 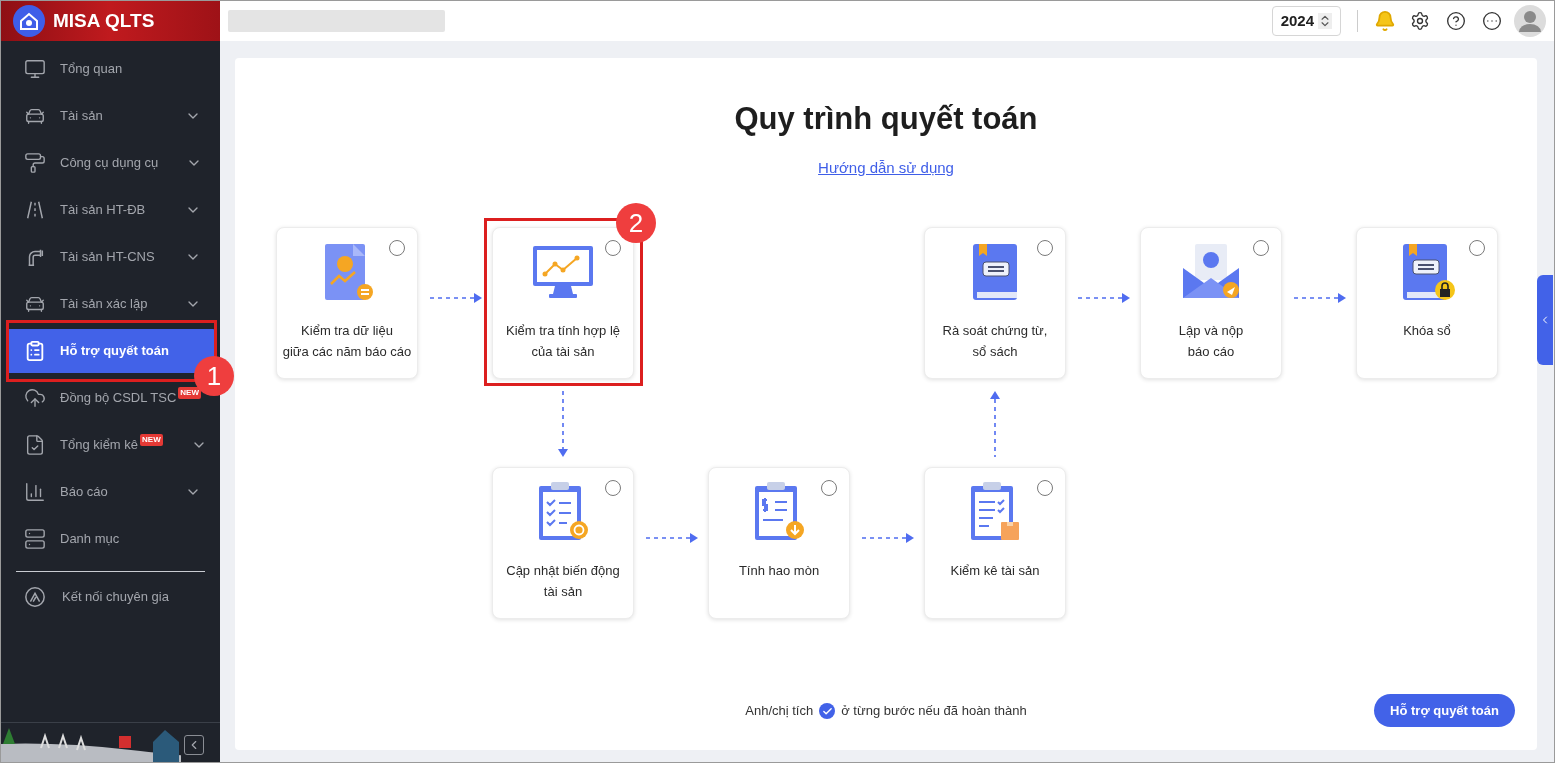 I want to click on step-label: Kiểm tra dữ liệu giữa các năm báo cáo, so click(x=347, y=341).